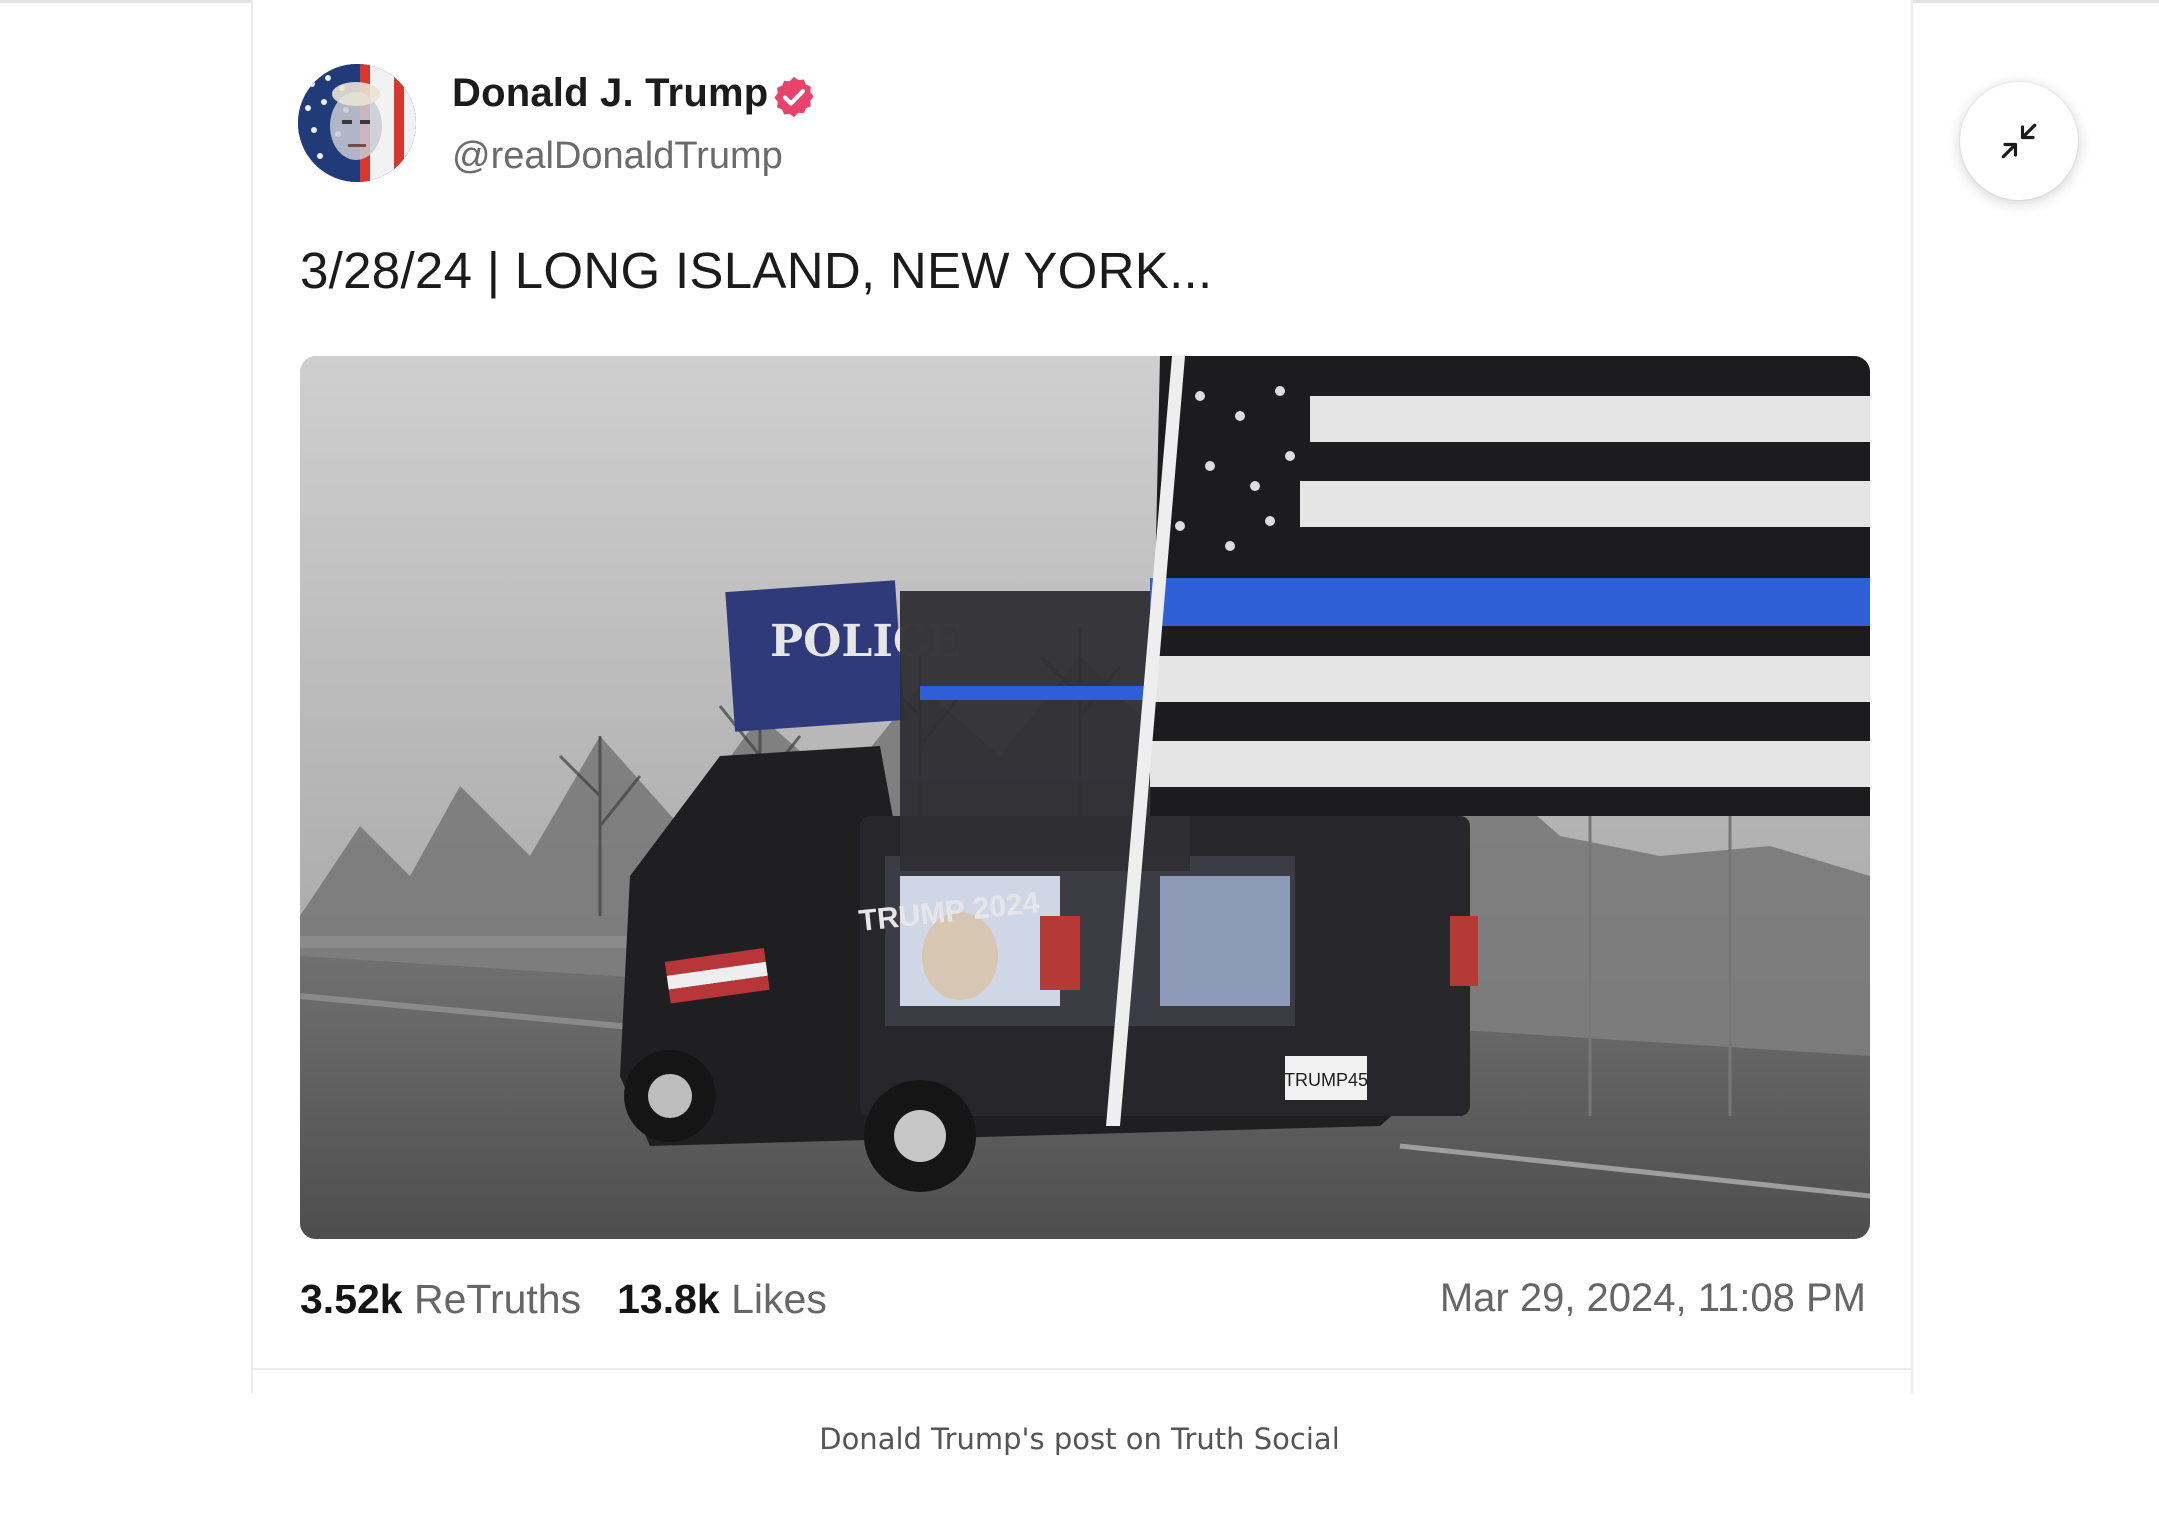 Image resolution: width=2159 pixels, height=1539 pixels. I want to click on avatar-image, so click(357, 123).